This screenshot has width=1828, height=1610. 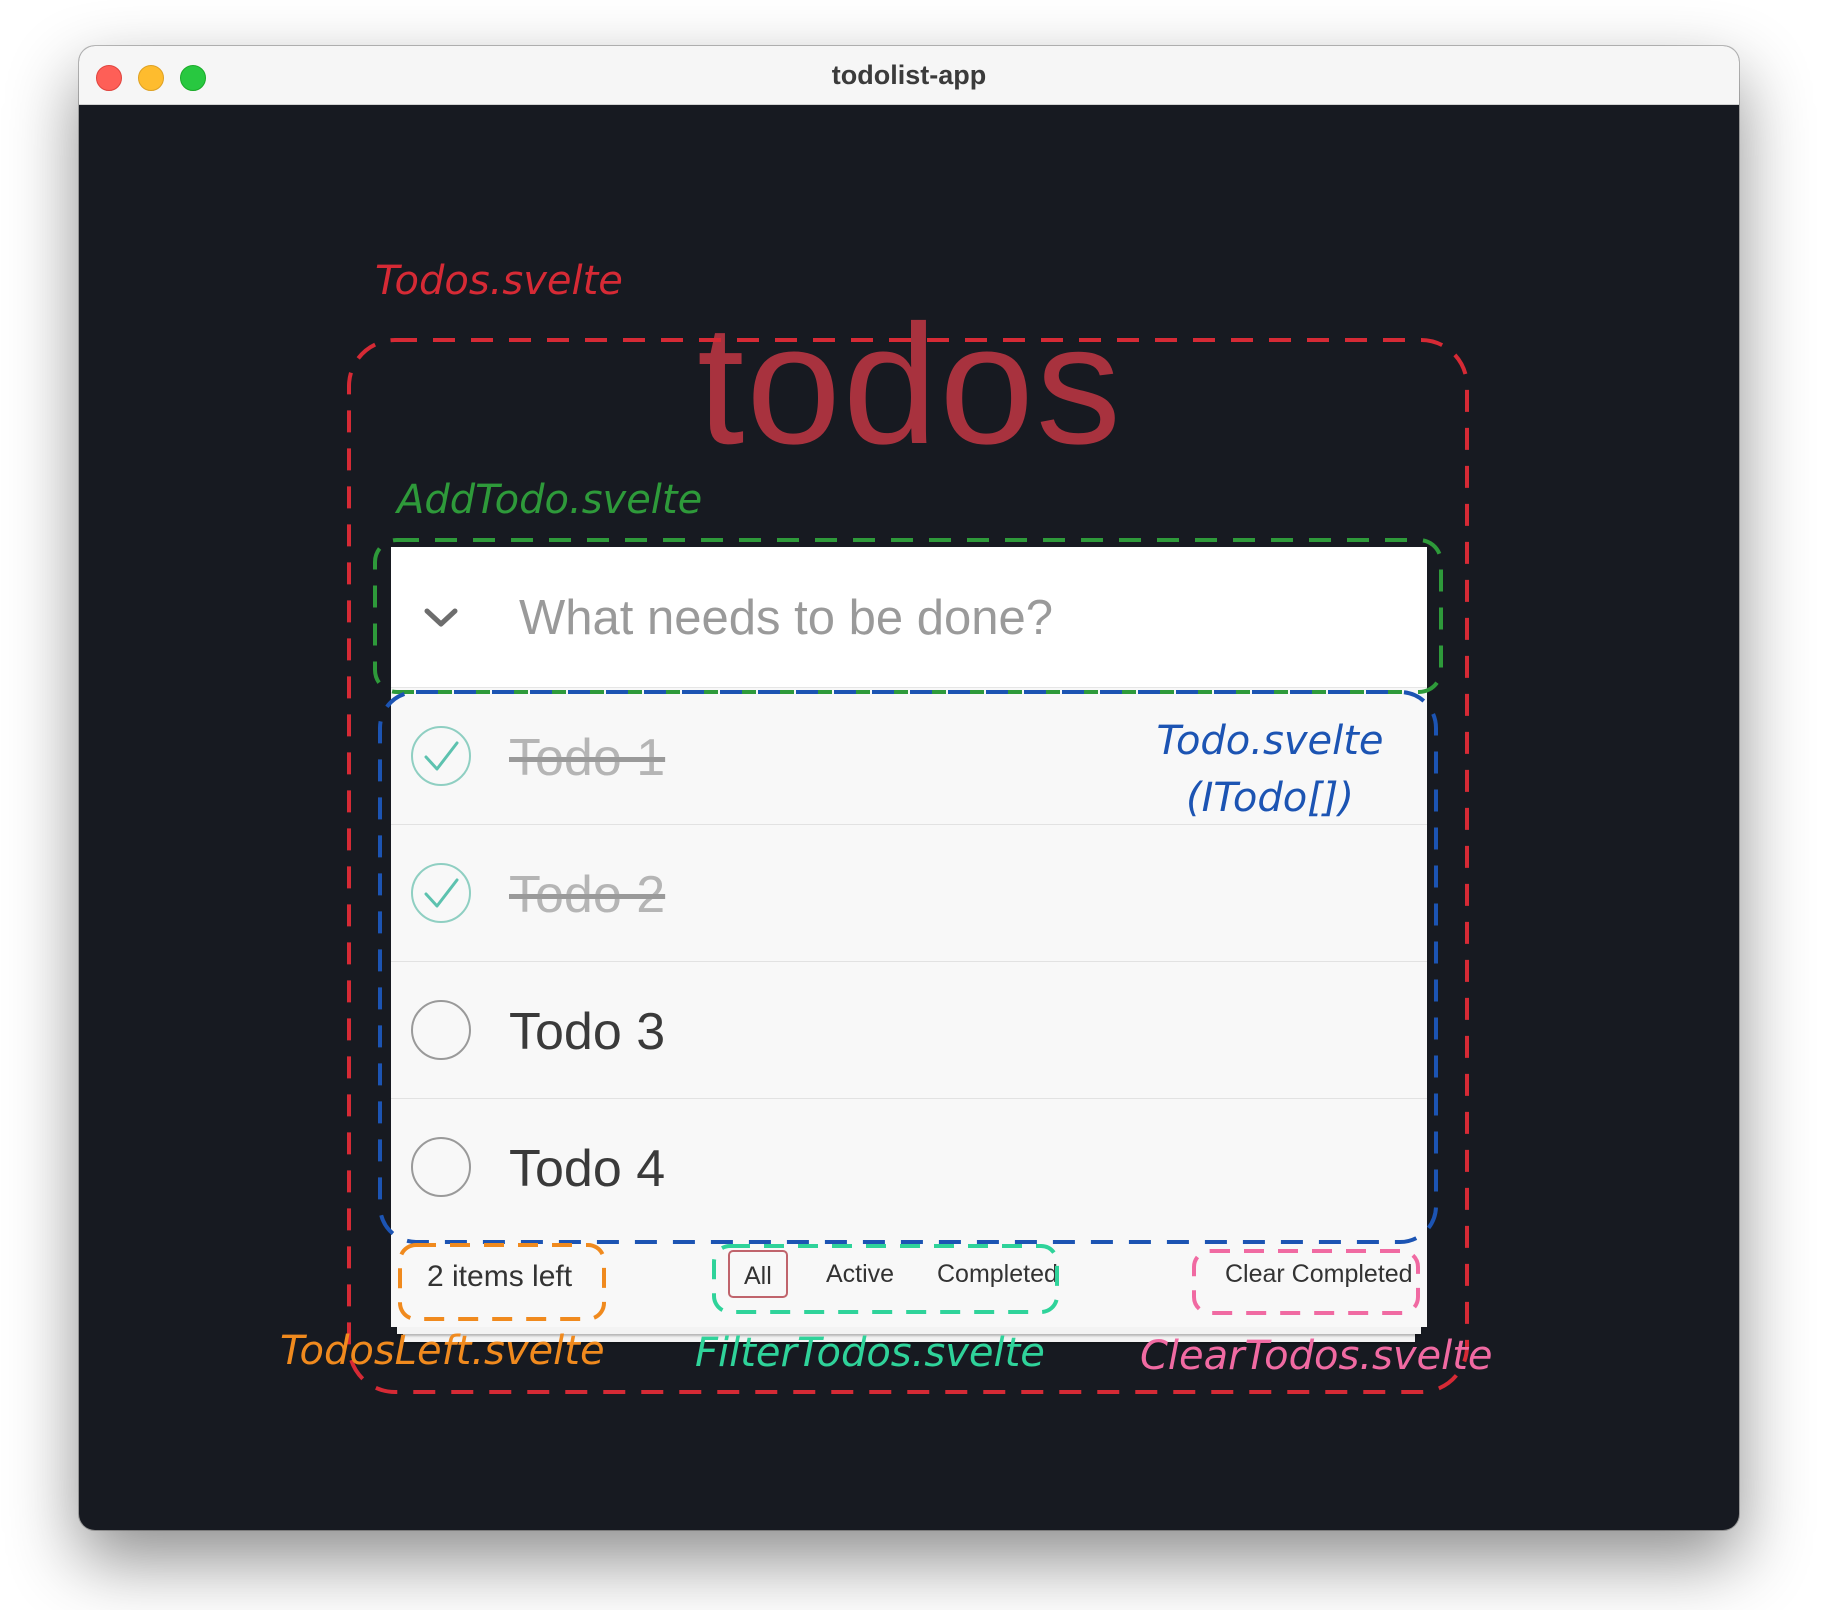 I want to click on todos-left-component-label: TodosLeft.svelte, so click(x=442, y=1351).